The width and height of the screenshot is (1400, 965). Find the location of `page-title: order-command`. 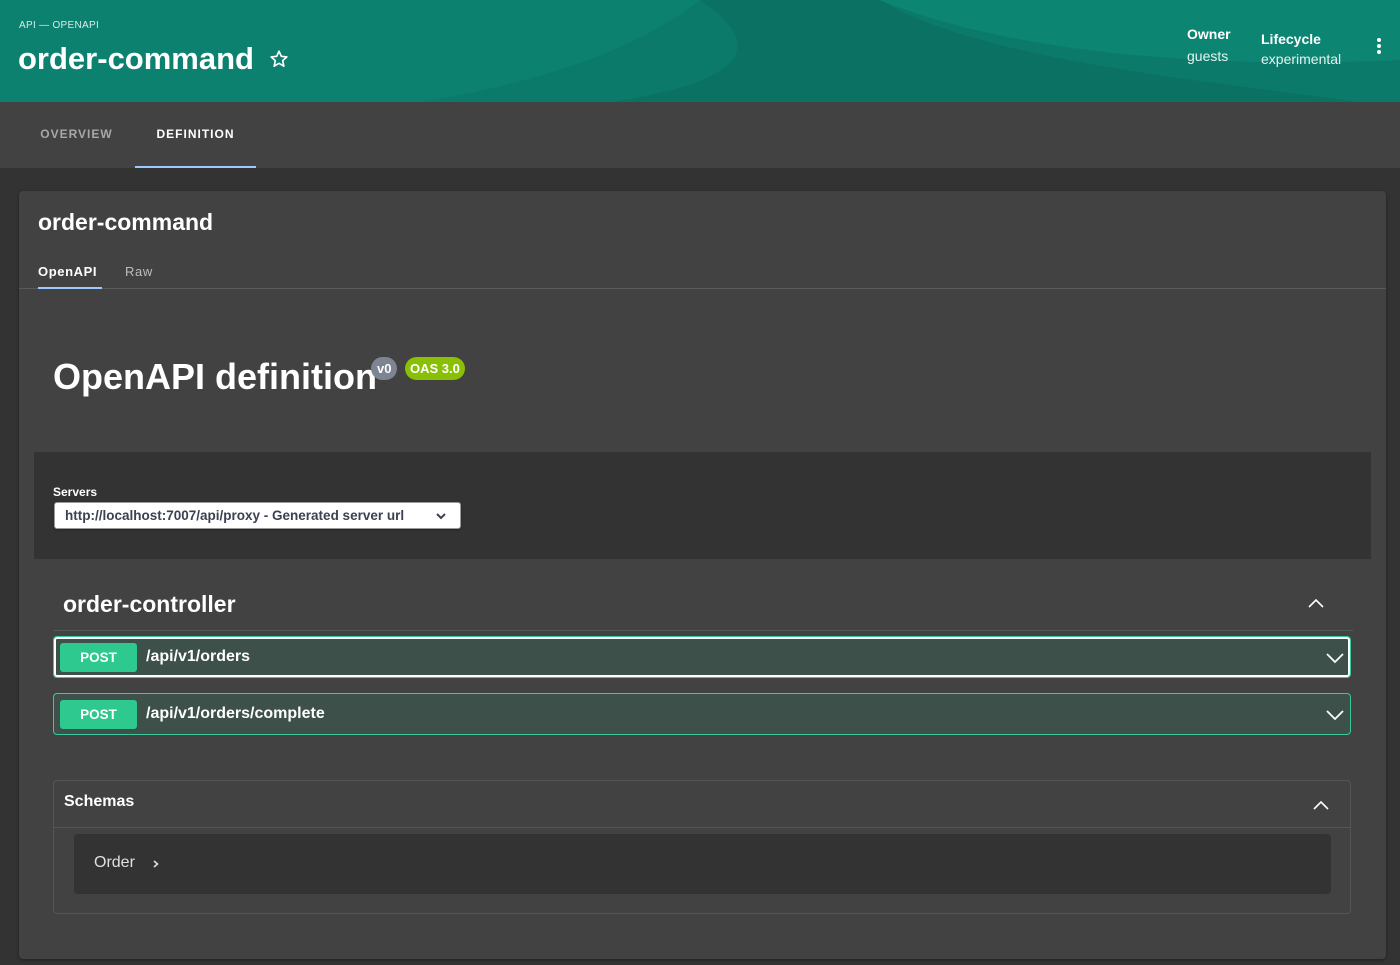

page-title: order-command is located at coordinates (136, 58).